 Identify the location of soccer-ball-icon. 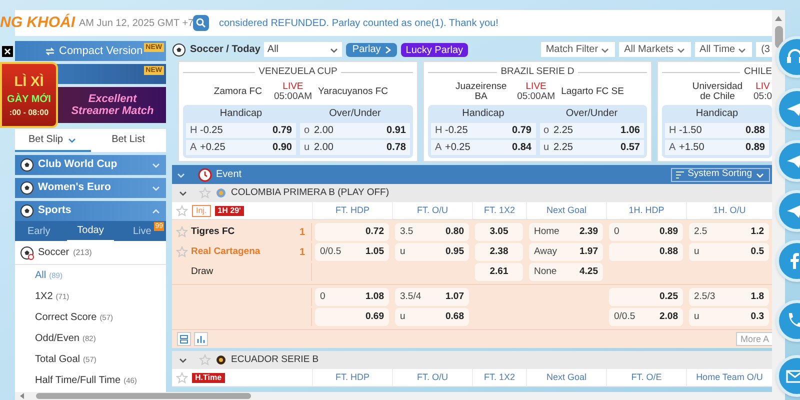
(27, 253).